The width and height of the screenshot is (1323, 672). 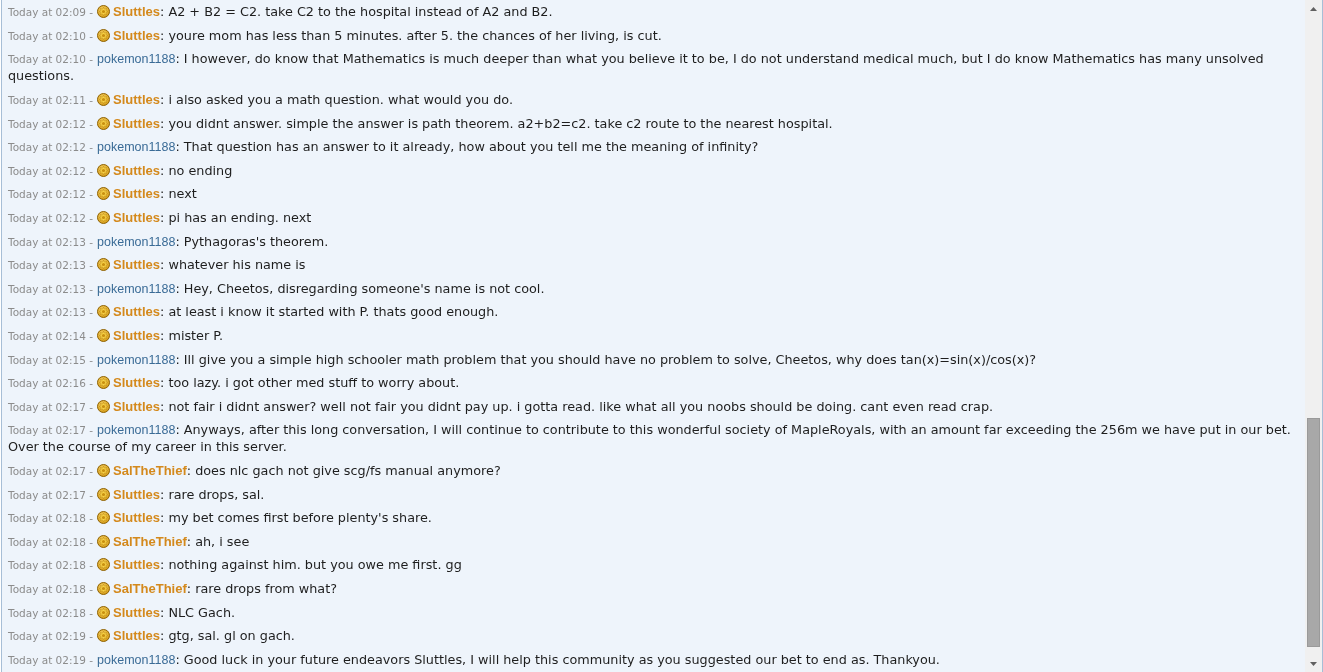 I want to click on chat-message: Today at 02:12 - Sluttles: no ending, so click(x=120, y=170).